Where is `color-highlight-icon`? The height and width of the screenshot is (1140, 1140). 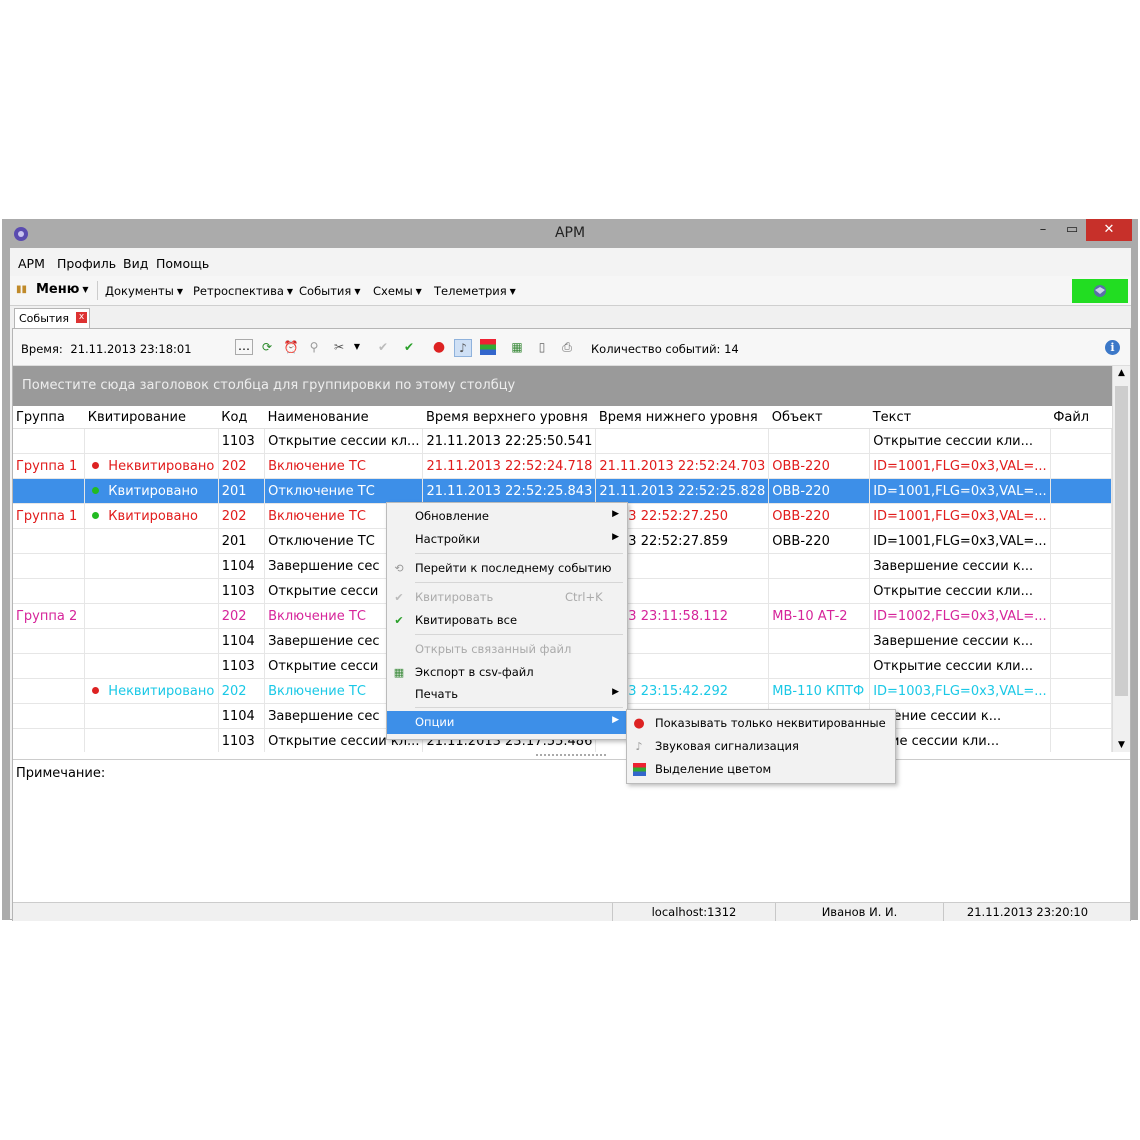
color-highlight-icon is located at coordinates (488, 347).